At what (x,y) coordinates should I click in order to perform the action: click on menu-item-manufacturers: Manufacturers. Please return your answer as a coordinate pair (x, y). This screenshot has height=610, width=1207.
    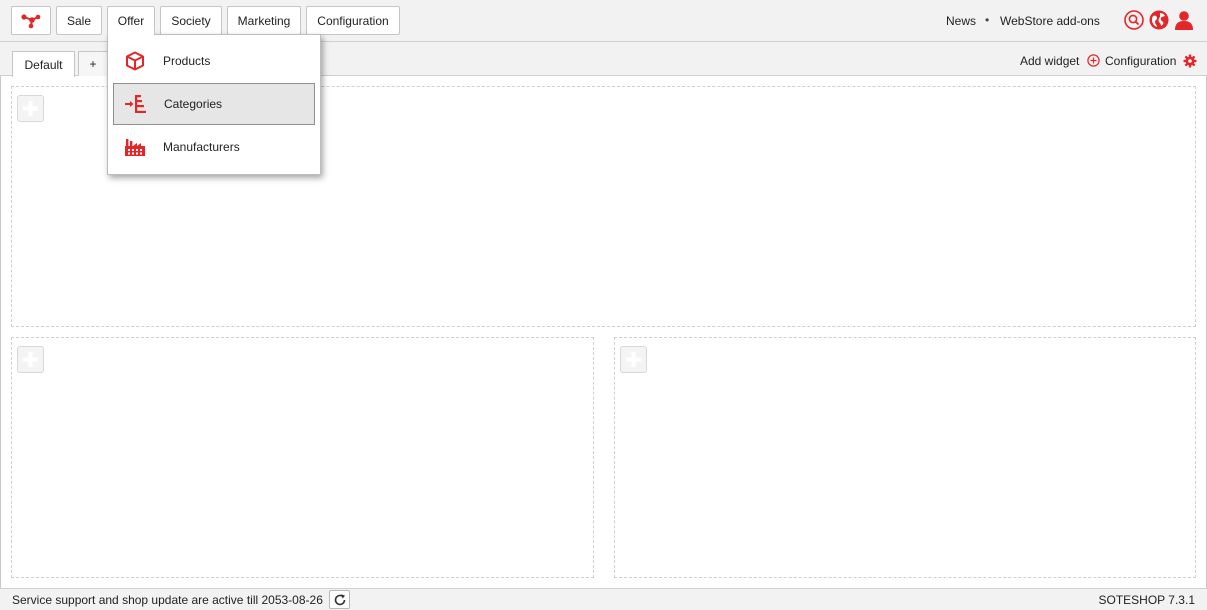
    Looking at the image, I should click on (214, 147).